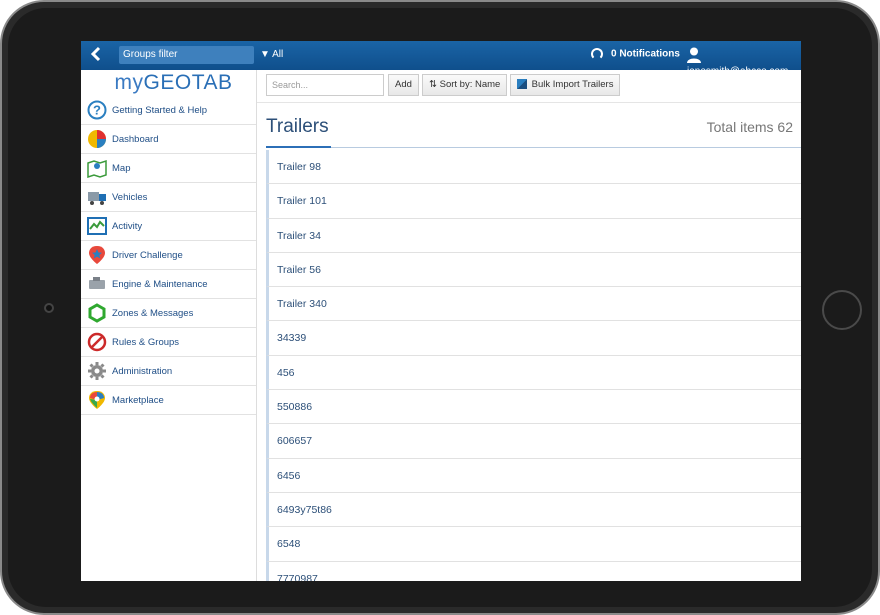 Image resolution: width=880 pixels, height=615 pixels. What do you see at coordinates (121, 168) in the screenshot?
I see `sidebar-item-label: Map` at bounding box center [121, 168].